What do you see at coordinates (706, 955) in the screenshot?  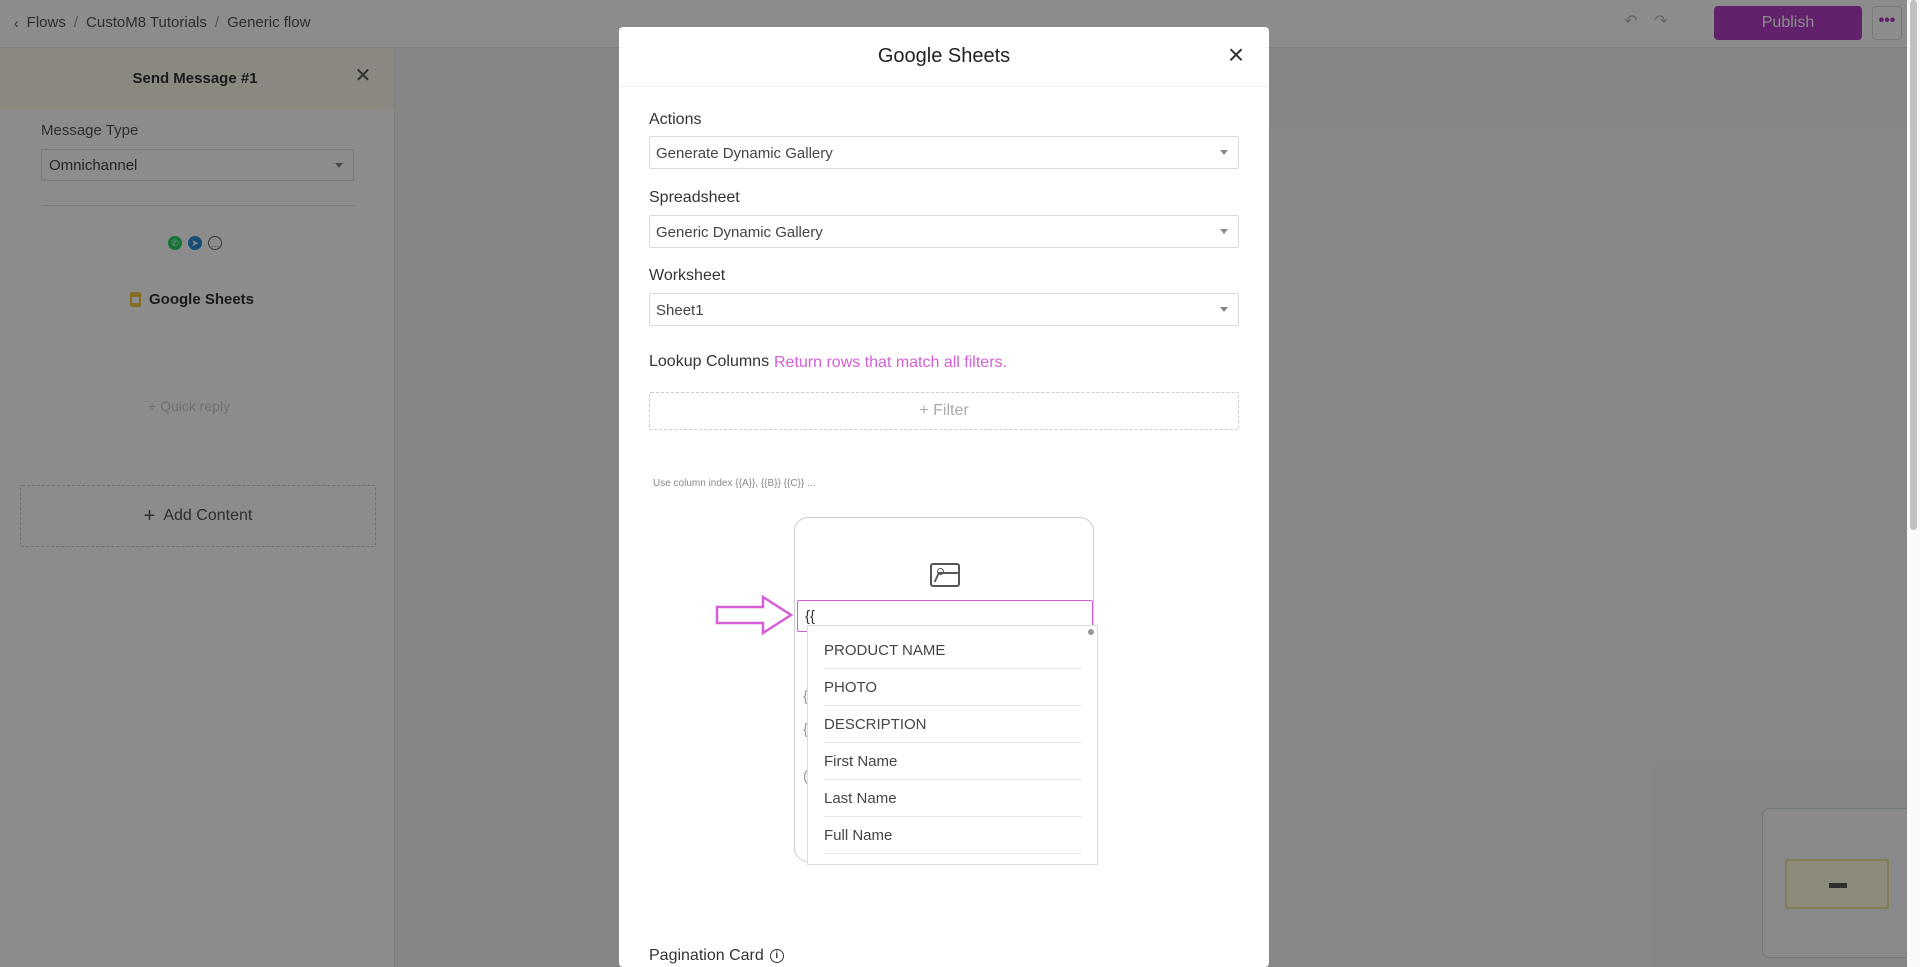 I see `pagination-card-label: Pagination Card` at bounding box center [706, 955].